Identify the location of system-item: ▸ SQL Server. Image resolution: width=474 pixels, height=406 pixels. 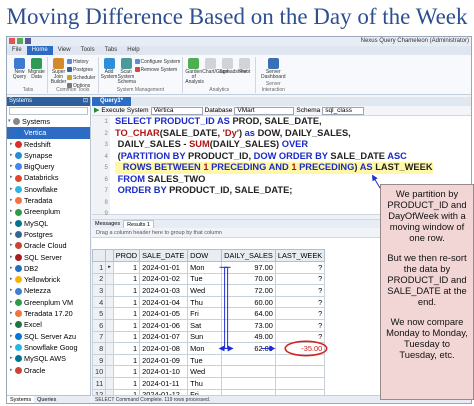
(48, 257).